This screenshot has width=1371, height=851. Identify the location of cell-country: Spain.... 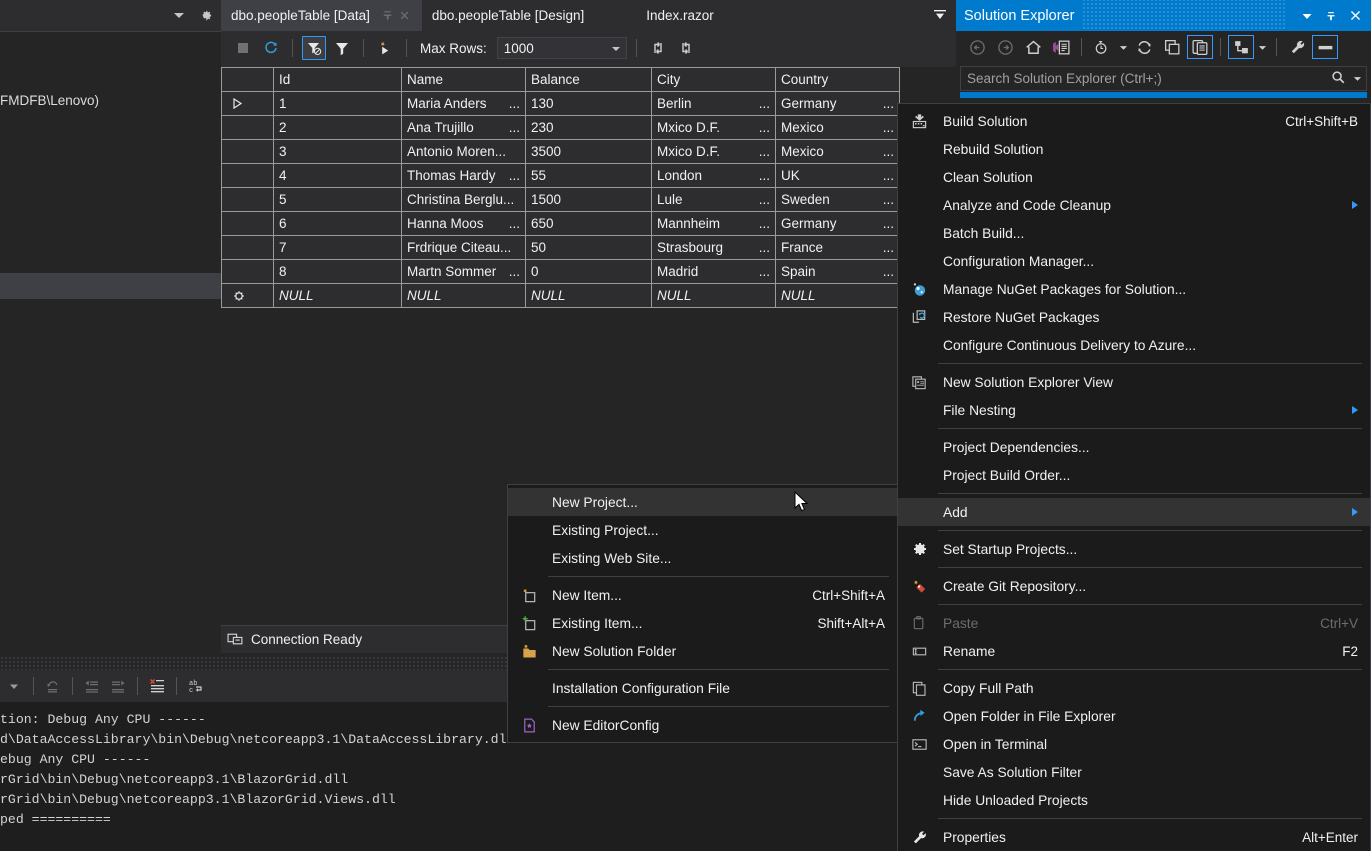
(837, 271).